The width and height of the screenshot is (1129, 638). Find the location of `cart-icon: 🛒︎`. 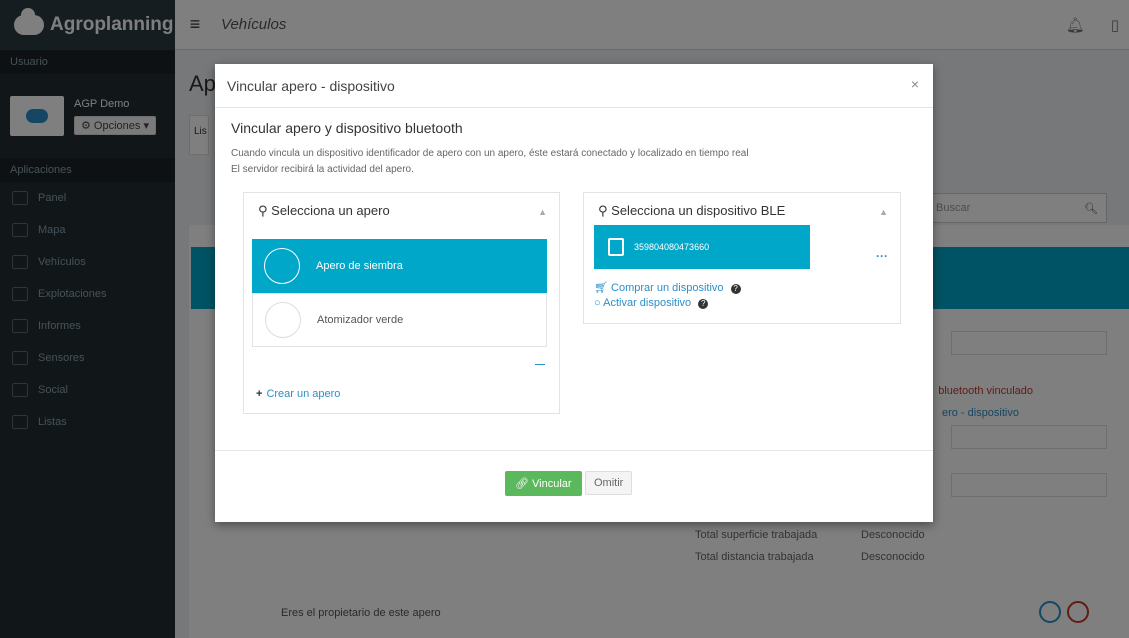

cart-icon: 🛒︎ is located at coordinates (601, 288).